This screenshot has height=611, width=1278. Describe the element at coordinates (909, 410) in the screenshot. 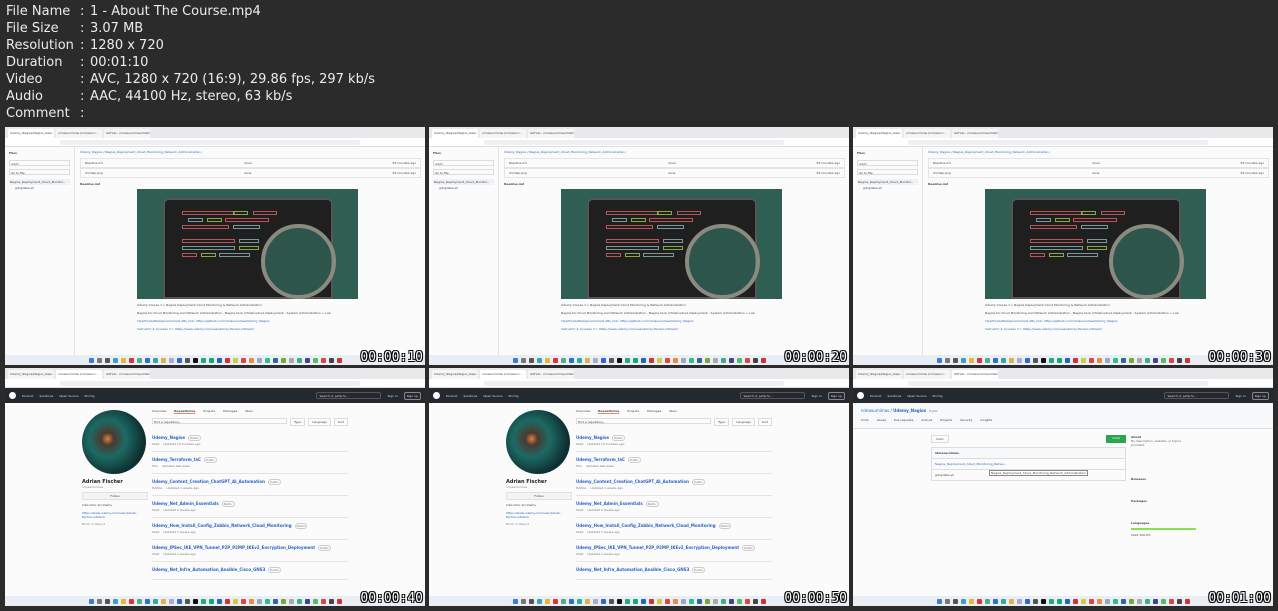

I see `repo-name-link: Udemy_Nagios` at that location.